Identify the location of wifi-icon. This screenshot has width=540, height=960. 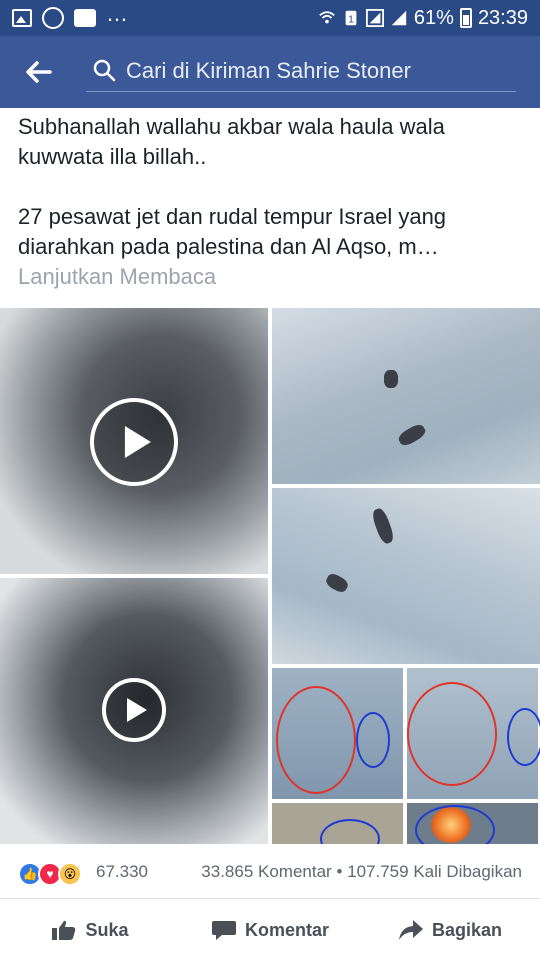
(327, 17).